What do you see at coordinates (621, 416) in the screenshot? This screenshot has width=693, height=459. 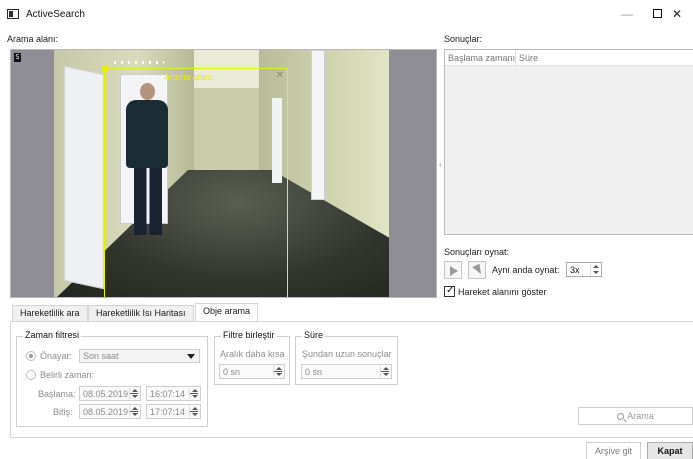 I see `search-icon` at bounding box center [621, 416].